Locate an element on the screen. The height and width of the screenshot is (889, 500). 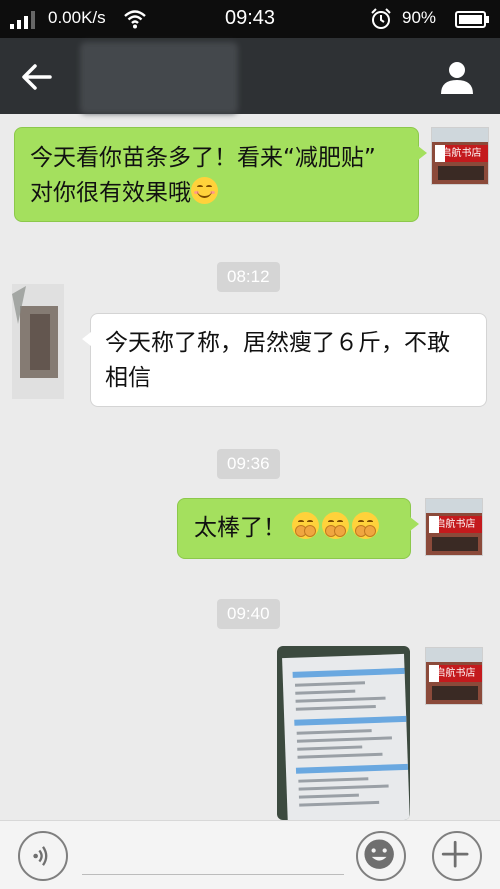
battery-percent: 90% is located at coordinates (419, 17).